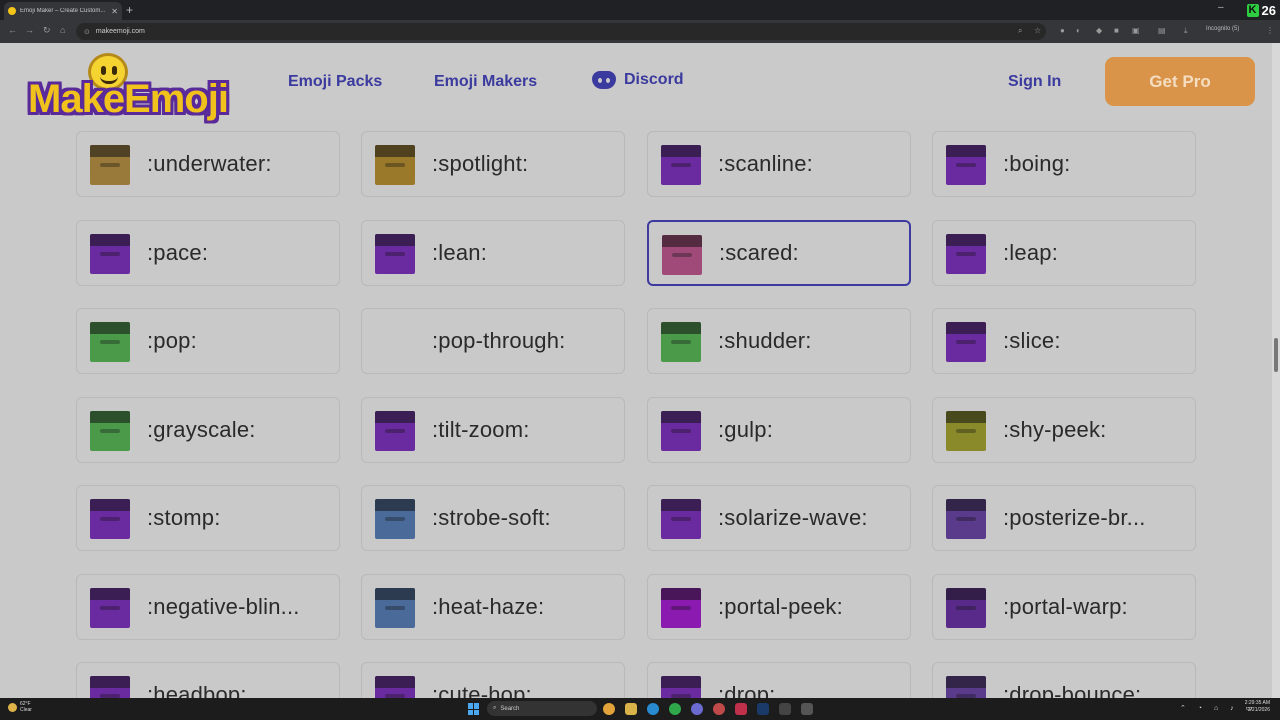 This screenshot has height=720, width=1280. Describe the element at coordinates (561, 31) in the screenshot. I see `address-bar: ⊙ makeemoji.com` at that location.